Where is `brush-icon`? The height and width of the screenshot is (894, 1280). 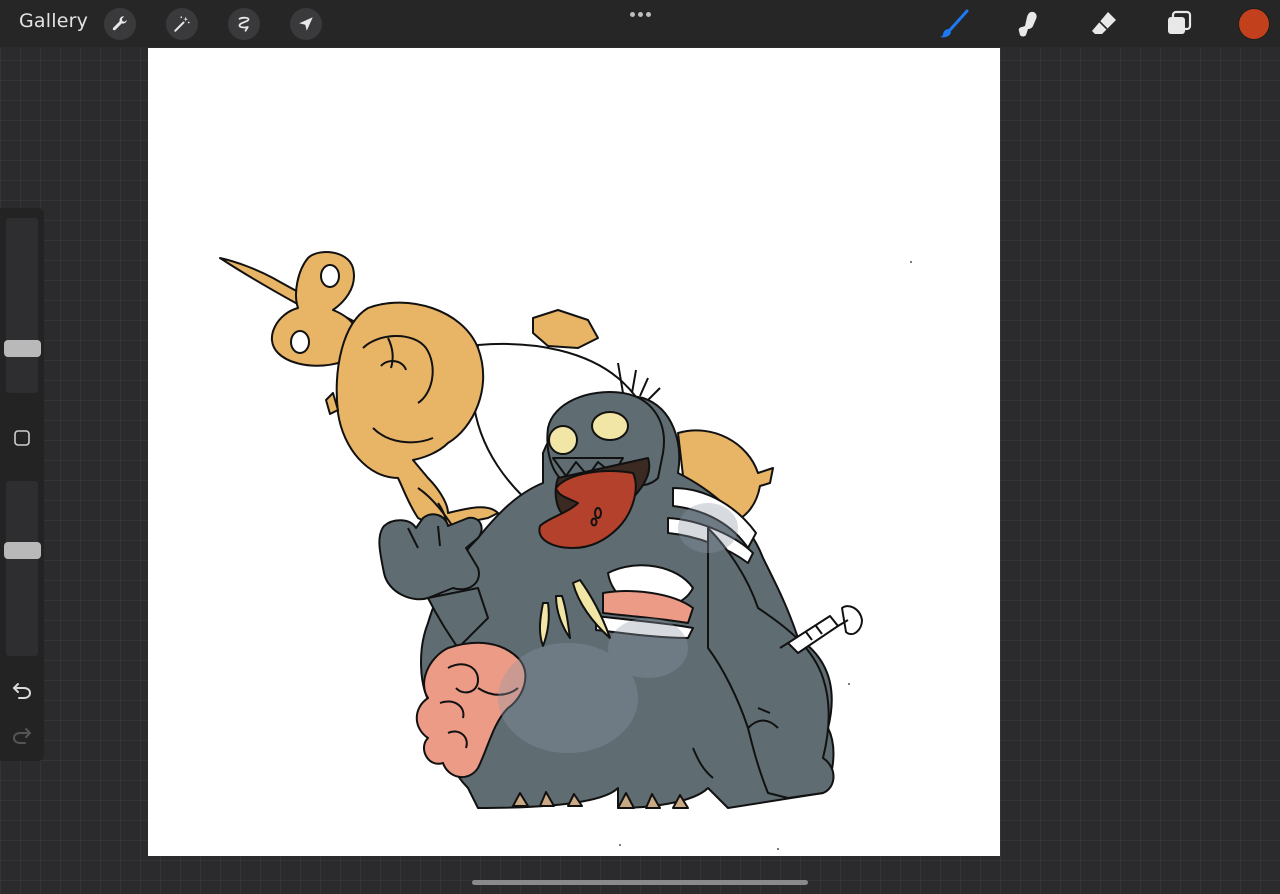 brush-icon is located at coordinates (954, 23).